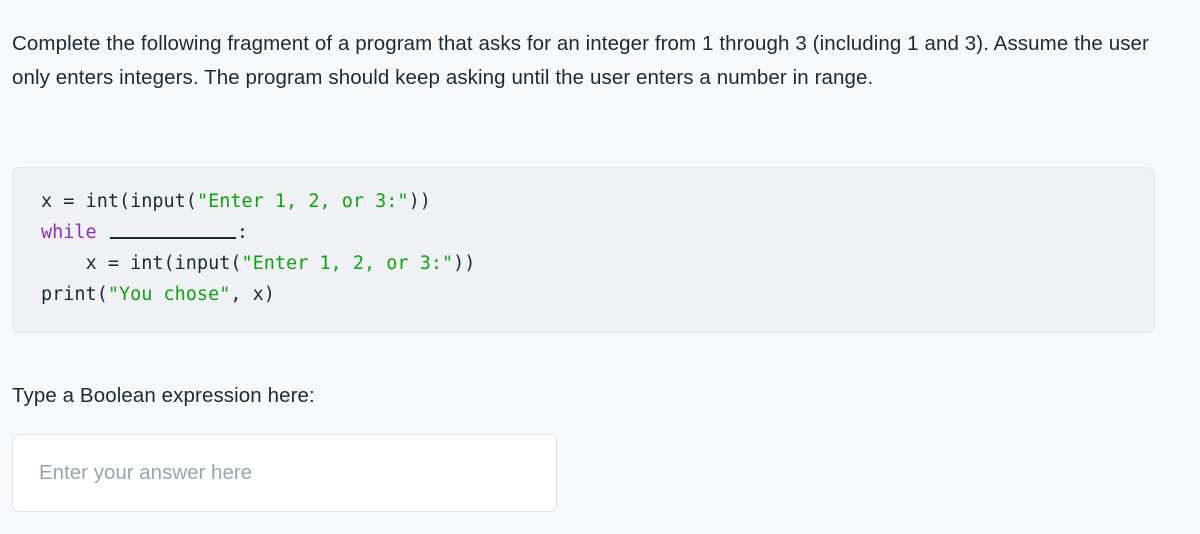 Image resolution: width=1200 pixels, height=534 pixels. Describe the element at coordinates (169, 294) in the screenshot. I see `code-token-string: "You chose"` at that location.